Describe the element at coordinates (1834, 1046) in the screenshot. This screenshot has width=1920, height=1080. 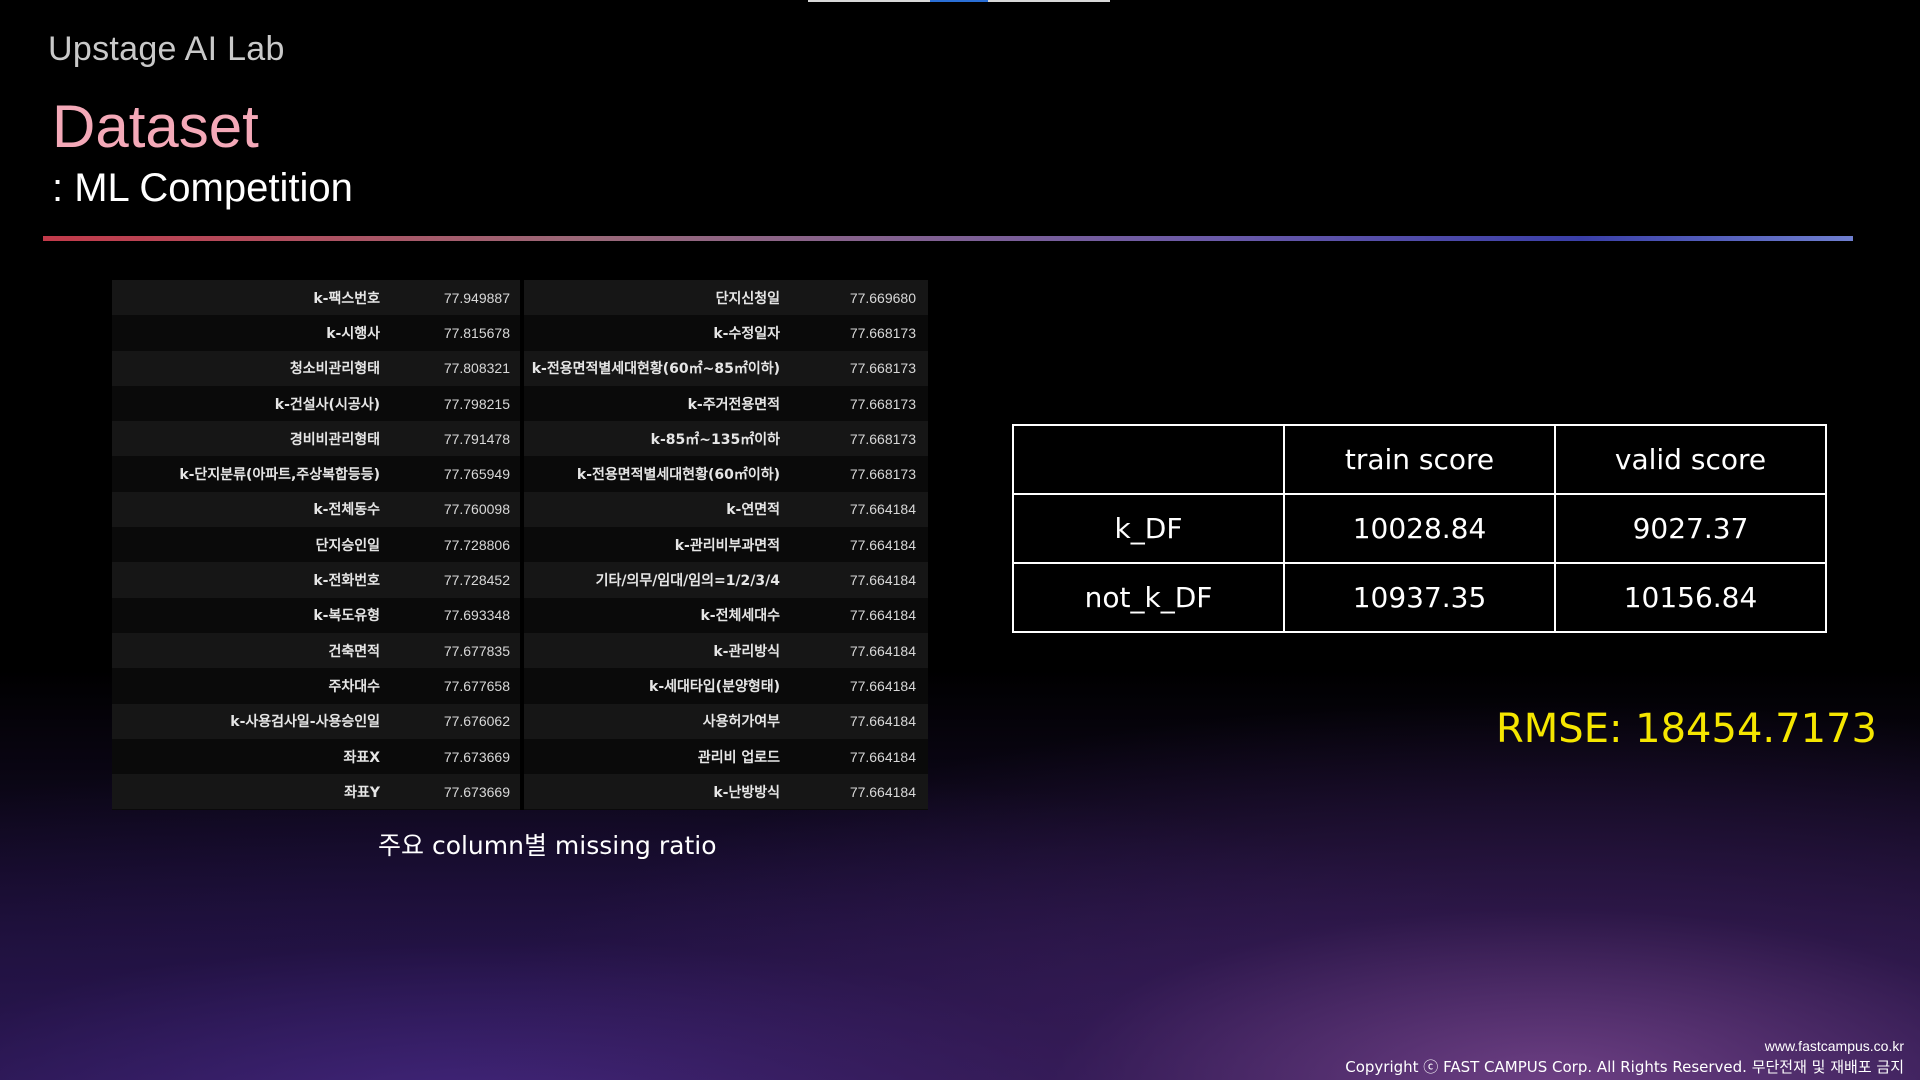
I see `footer-url: www.fastcampus.co.kr` at that location.